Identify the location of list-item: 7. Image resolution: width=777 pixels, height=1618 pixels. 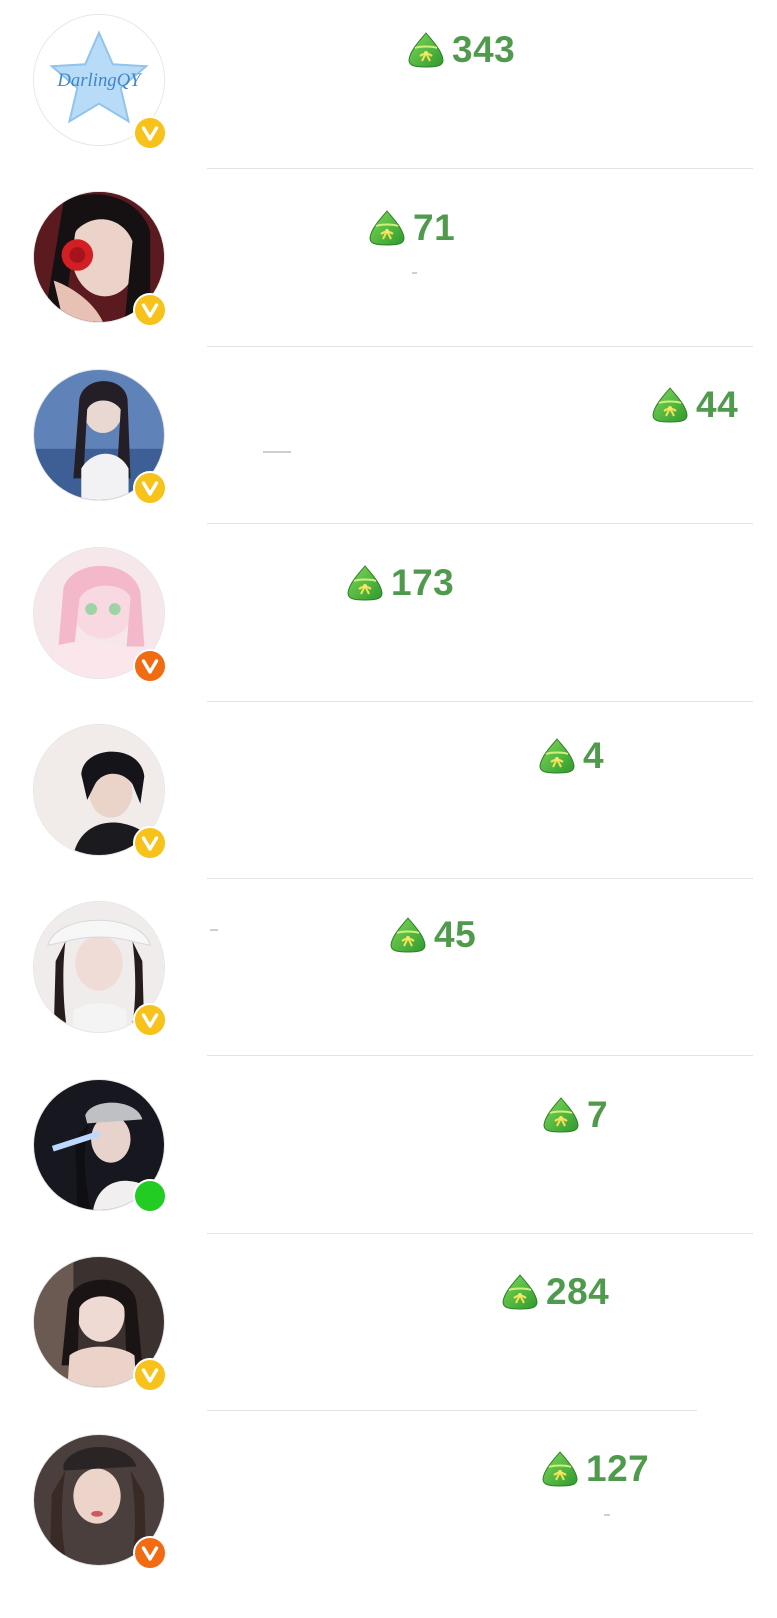
(388, 1154).